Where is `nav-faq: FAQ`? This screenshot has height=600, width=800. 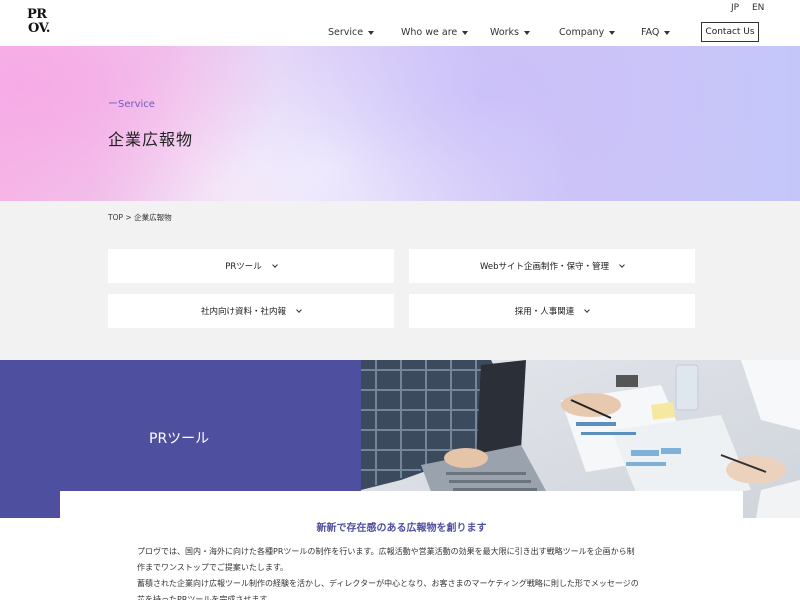 nav-faq: FAQ is located at coordinates (656, 32).